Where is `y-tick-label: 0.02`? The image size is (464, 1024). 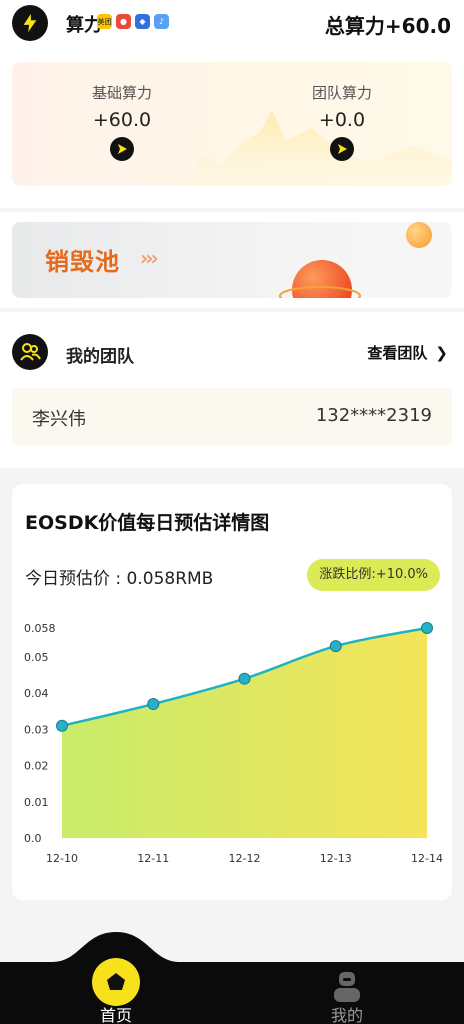
y-tick-label: 0.02 is located at coordinates (36, 766).